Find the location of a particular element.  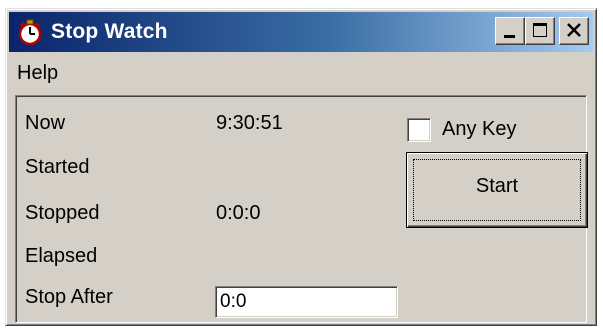

now-value: 9:30:51 is located at coordinates (249, 123).